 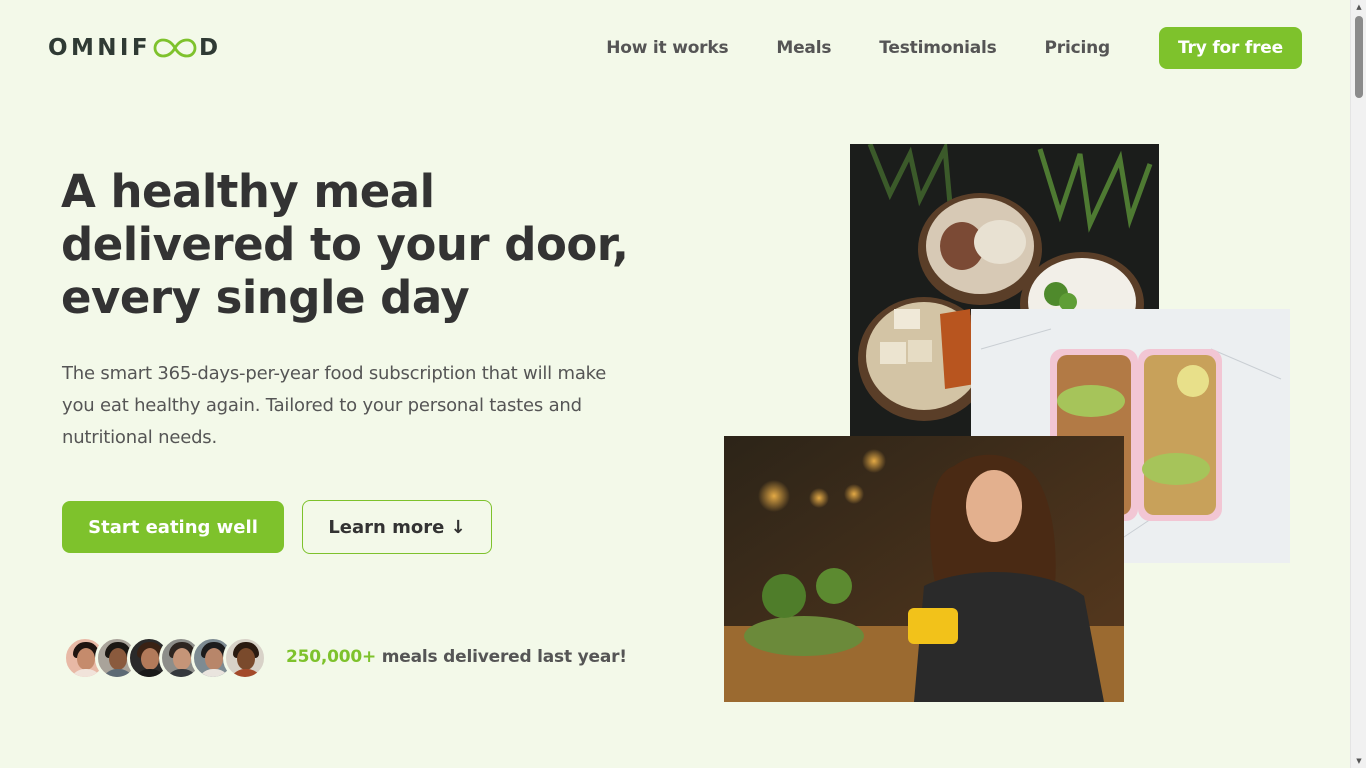 I want to click on nav-pricing: Pricing, so click(x=1078, y=48).